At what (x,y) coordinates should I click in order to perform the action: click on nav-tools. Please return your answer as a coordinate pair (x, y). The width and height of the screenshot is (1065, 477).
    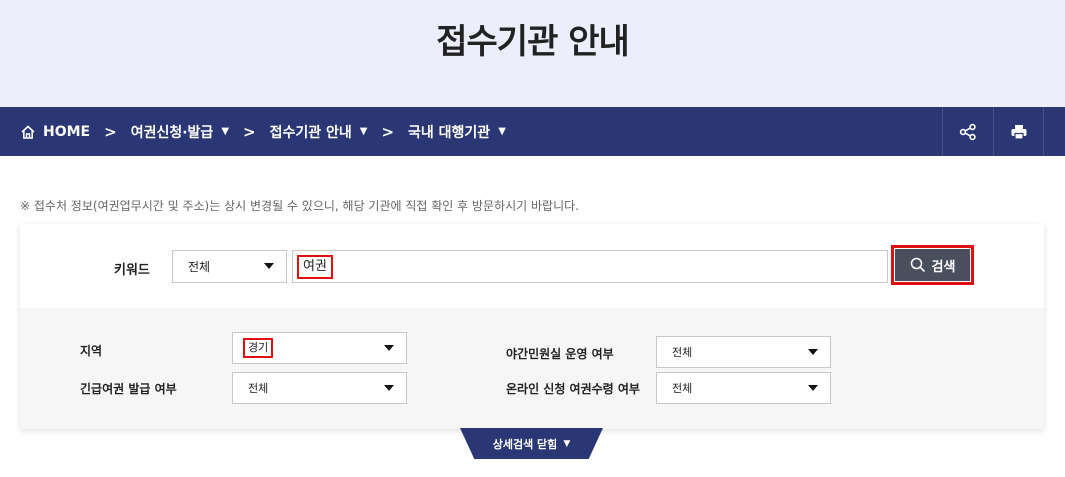
    Looking at the image, I should click on (993, 131).